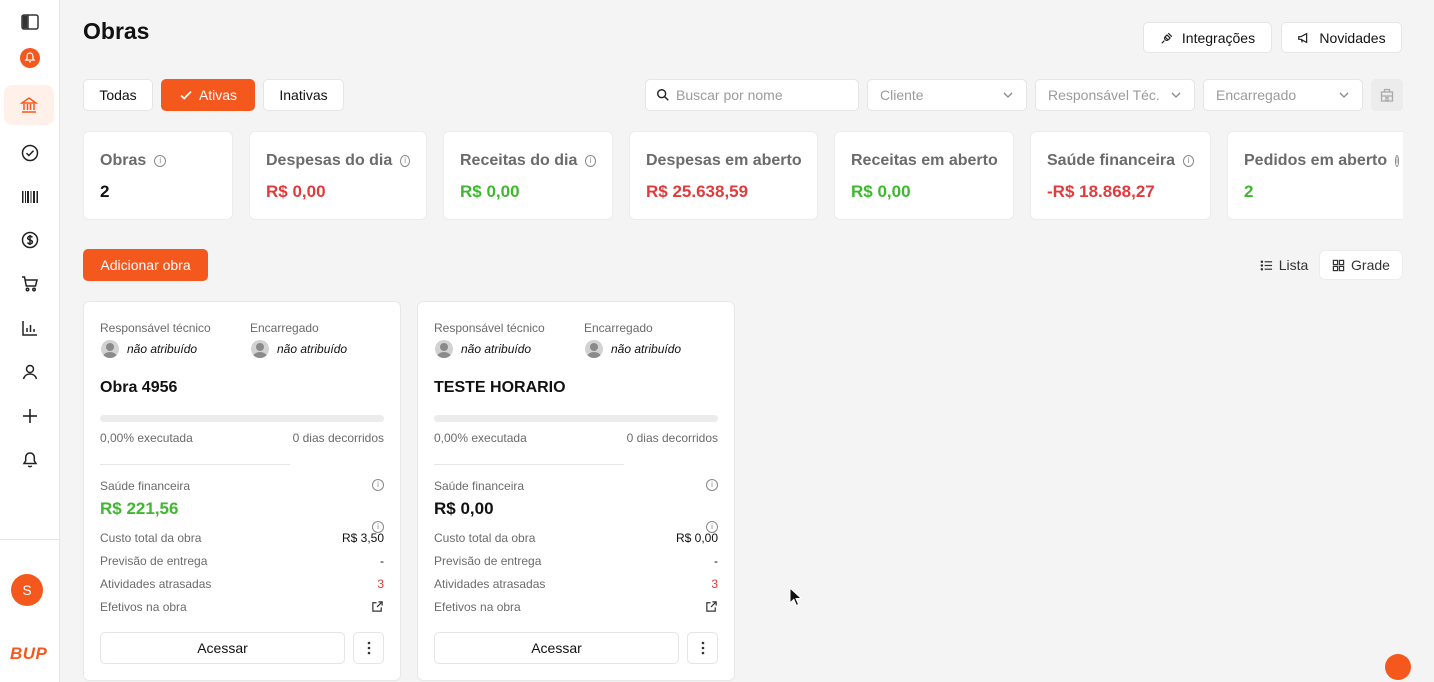 Image resolution: width=1434 pixels, height=682 pixels. What do you see at coordinates (1111, 160) in the screenshot?
I see `kpi-financial-health-label: Saúde financeira` at bounding box center [1111, 160].